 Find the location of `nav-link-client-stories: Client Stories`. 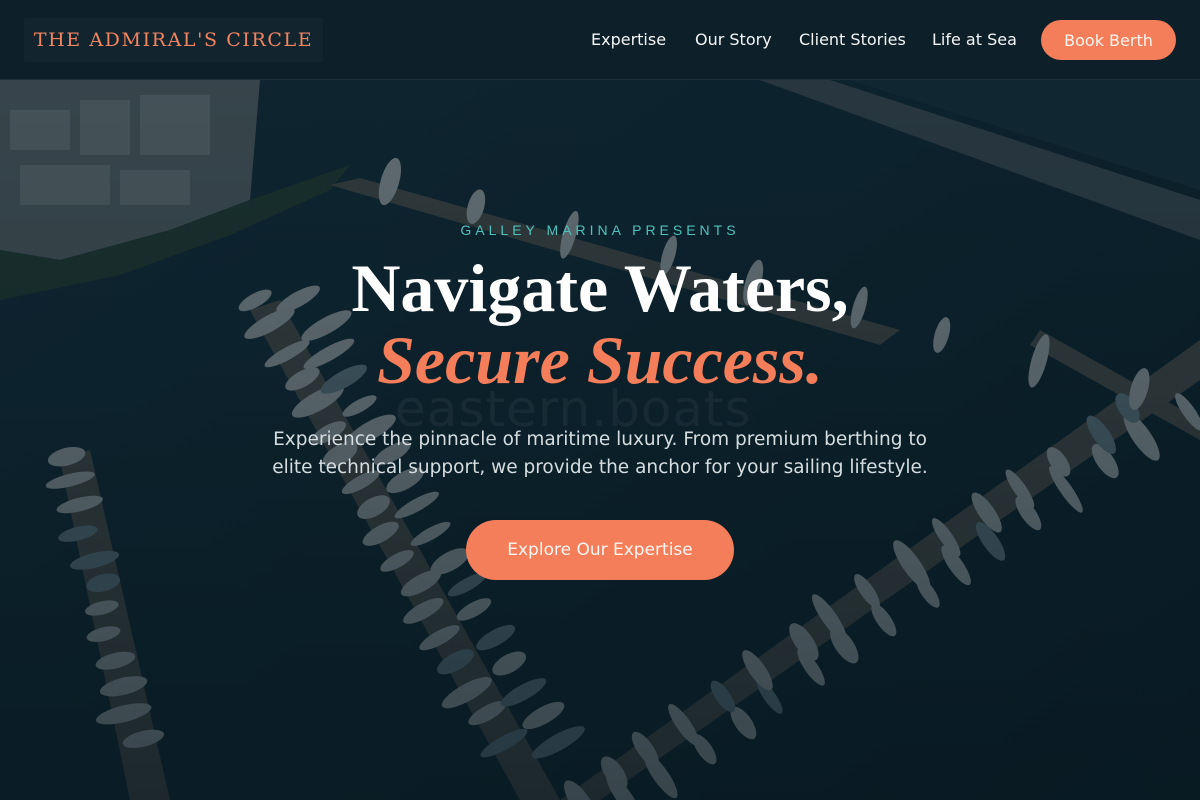

nav-link-client-stories: Client Stories is located at coordinates (852, 40).